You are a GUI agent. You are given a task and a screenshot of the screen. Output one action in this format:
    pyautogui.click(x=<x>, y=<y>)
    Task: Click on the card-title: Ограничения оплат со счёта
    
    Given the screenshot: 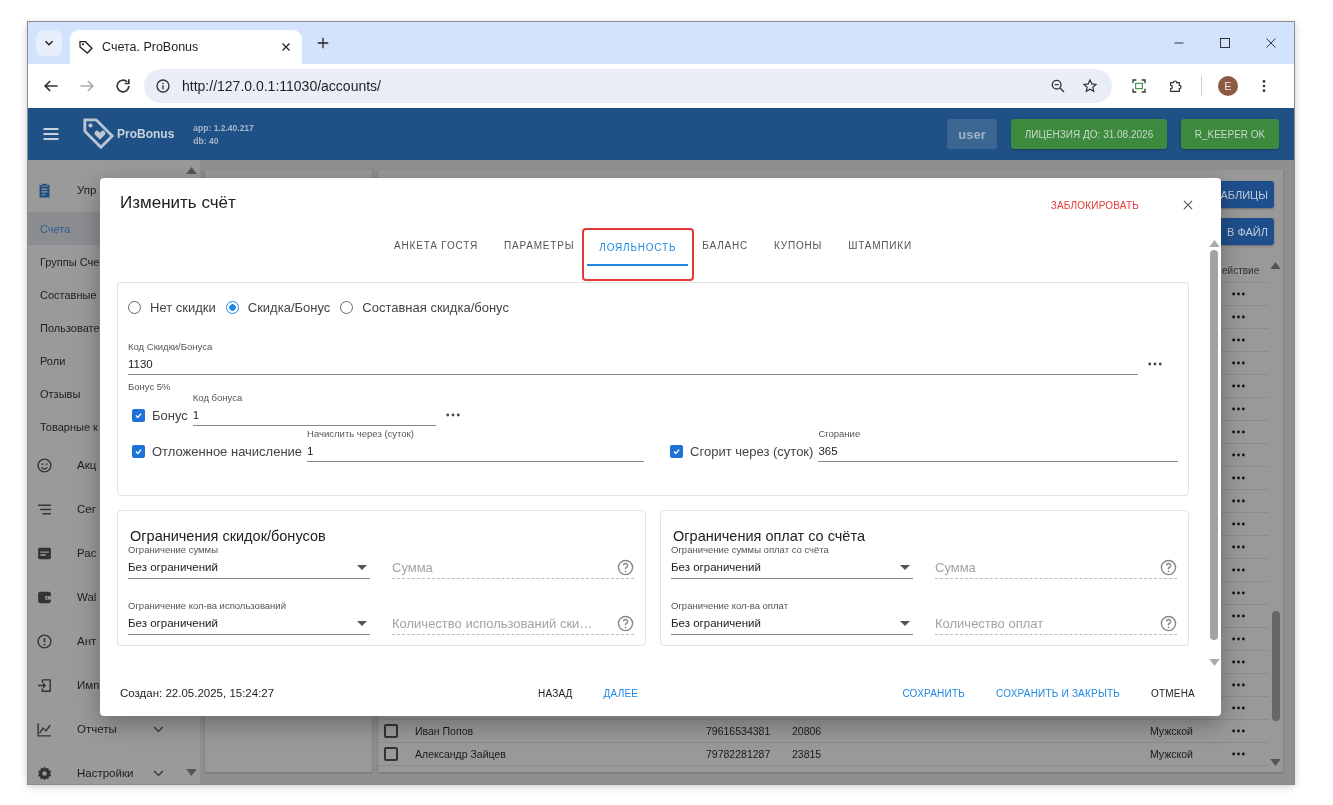 What is the action you would take?
    pyautogui.click(x=769, y=536)
    